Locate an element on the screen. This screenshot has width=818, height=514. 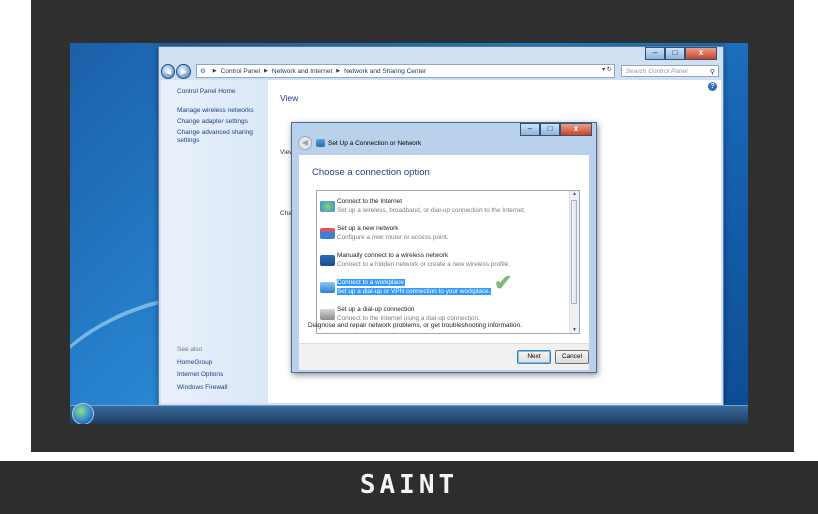
dialog-footer: Next Cancel is located at coordinates (444, 356).